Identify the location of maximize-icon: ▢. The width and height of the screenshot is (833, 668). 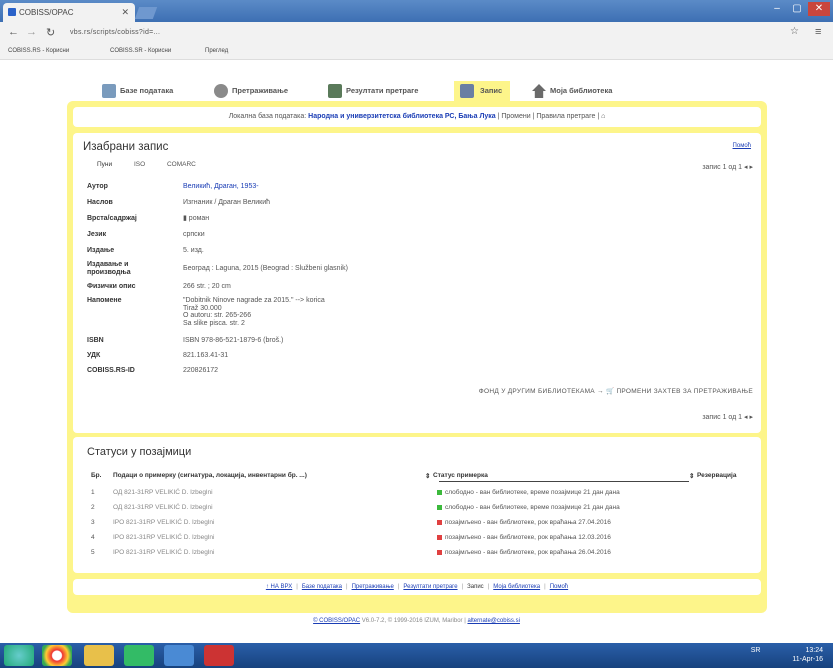
(797, 9).